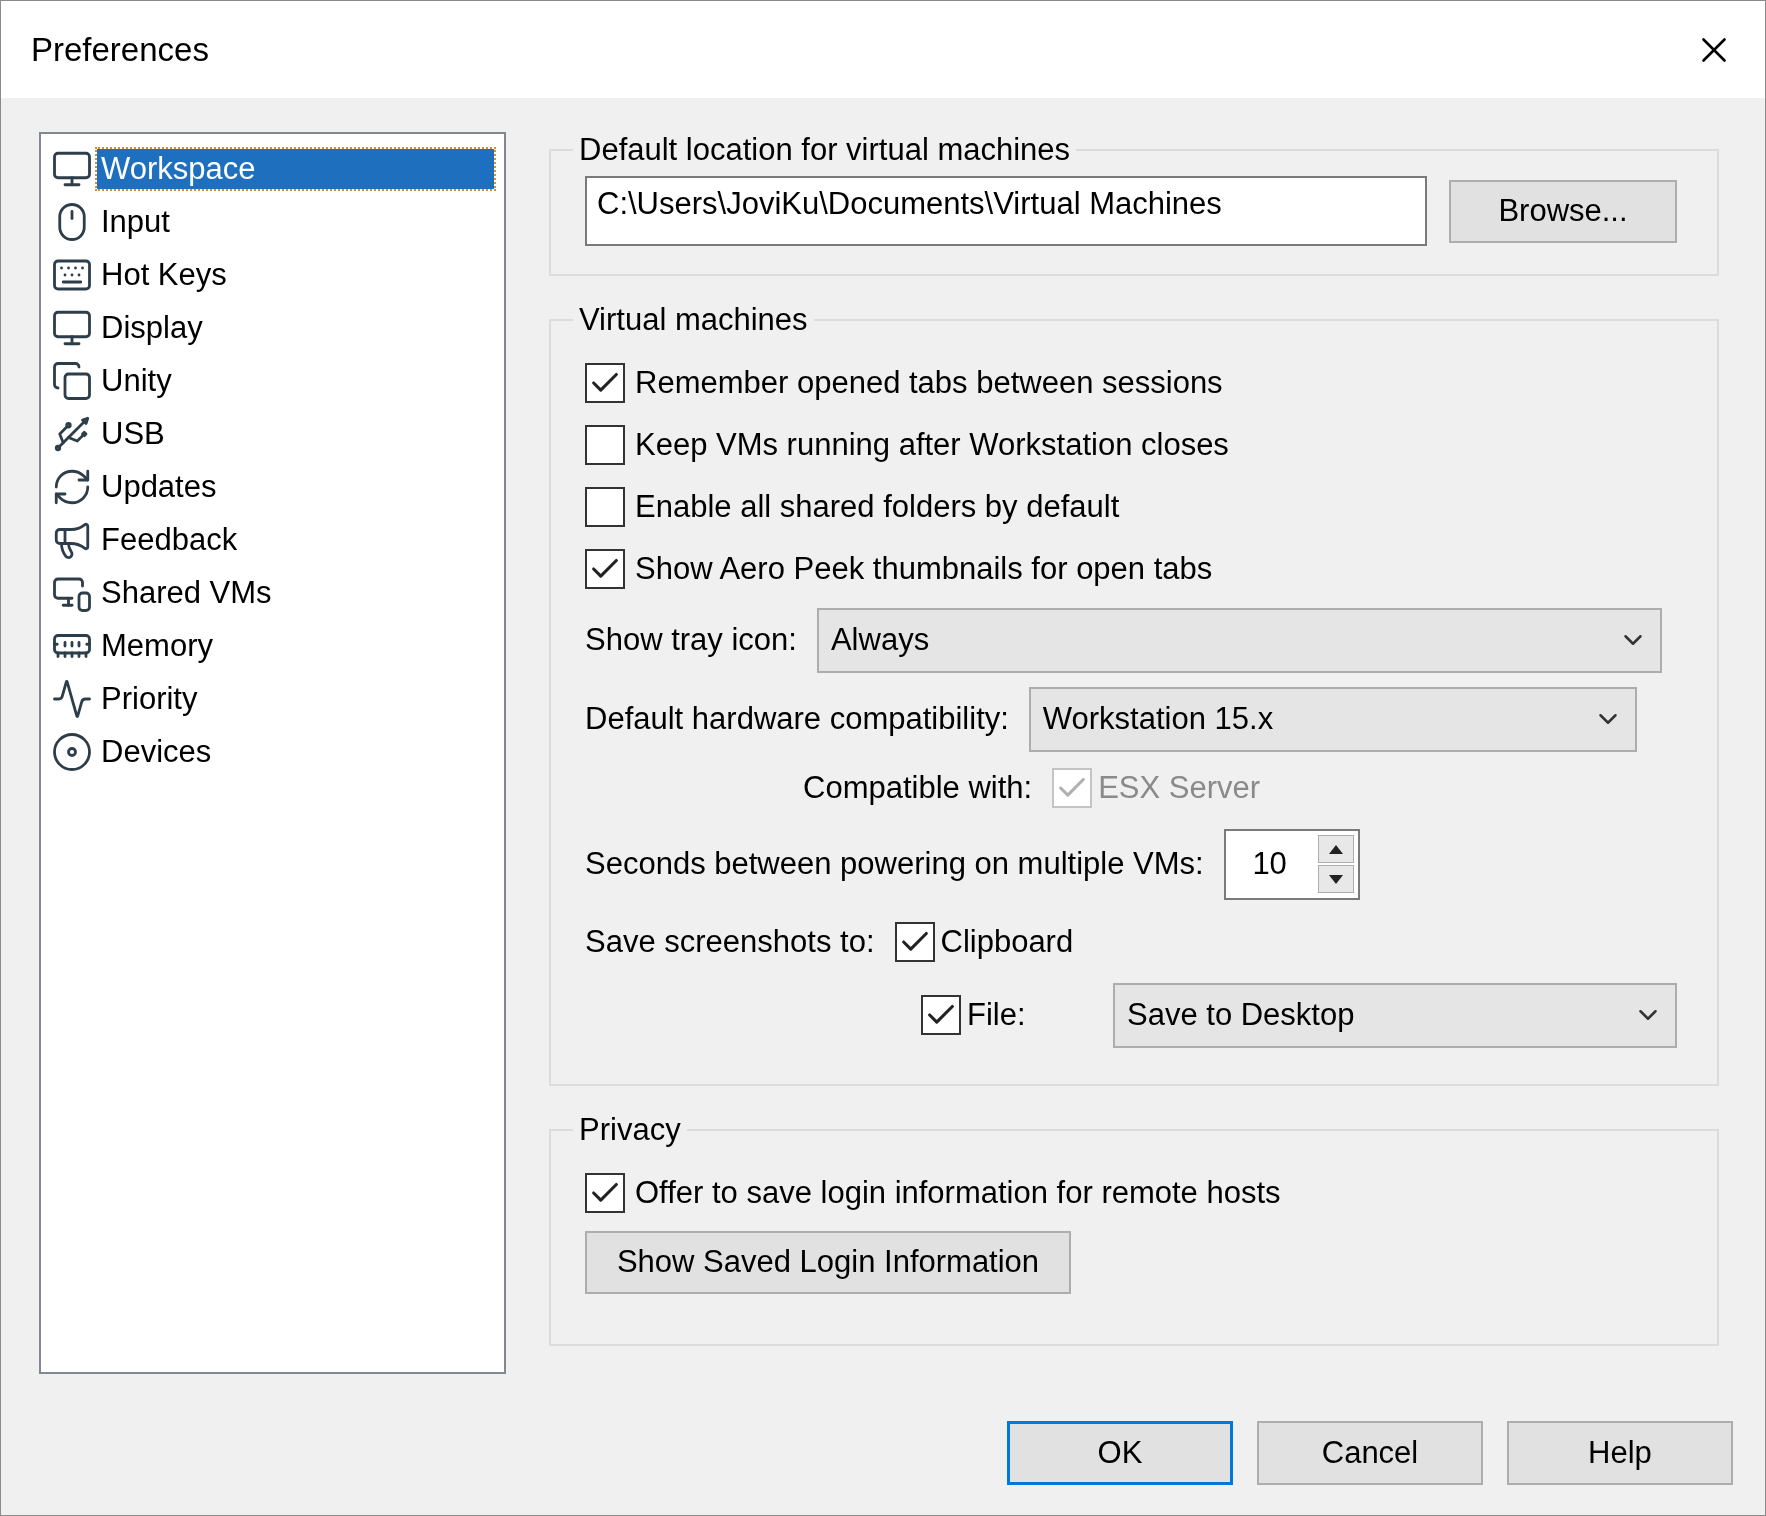  I want to click on field-label: Seconds between powering on multiple VMs:, so click(894, 864).